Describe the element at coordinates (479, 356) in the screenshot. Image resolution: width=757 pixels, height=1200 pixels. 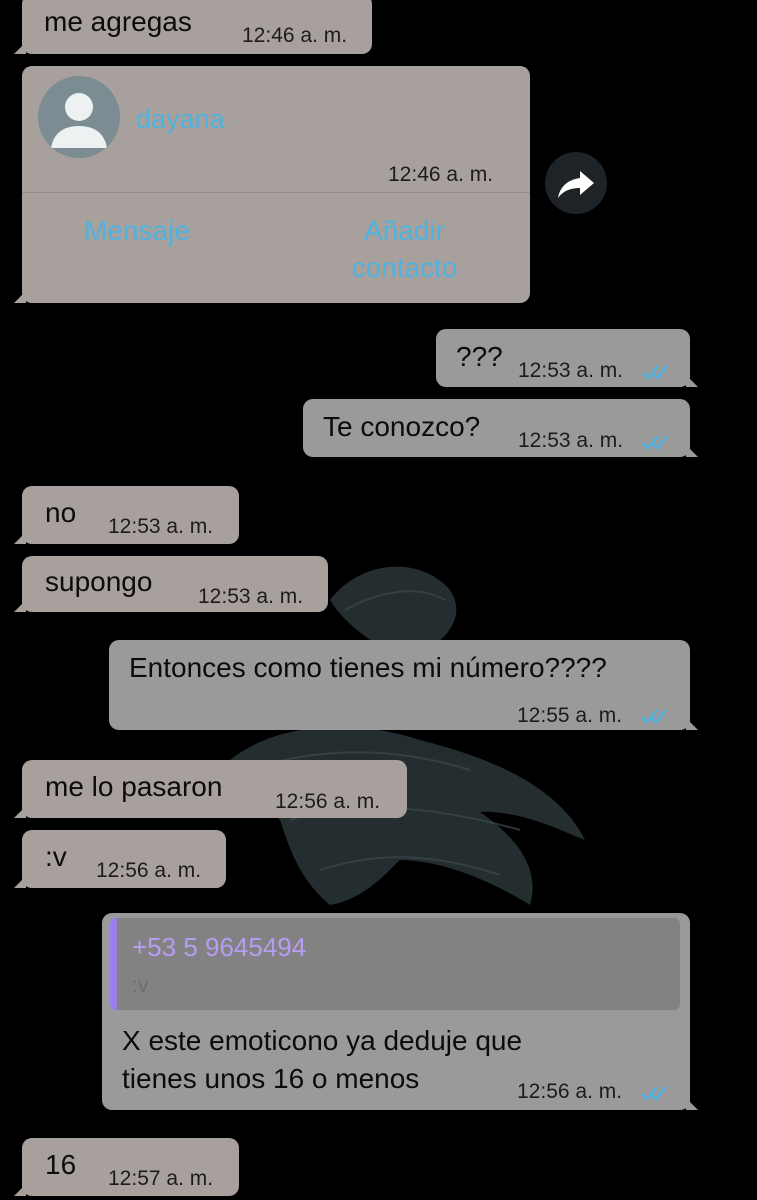
I see `message-text: ???` at that location.